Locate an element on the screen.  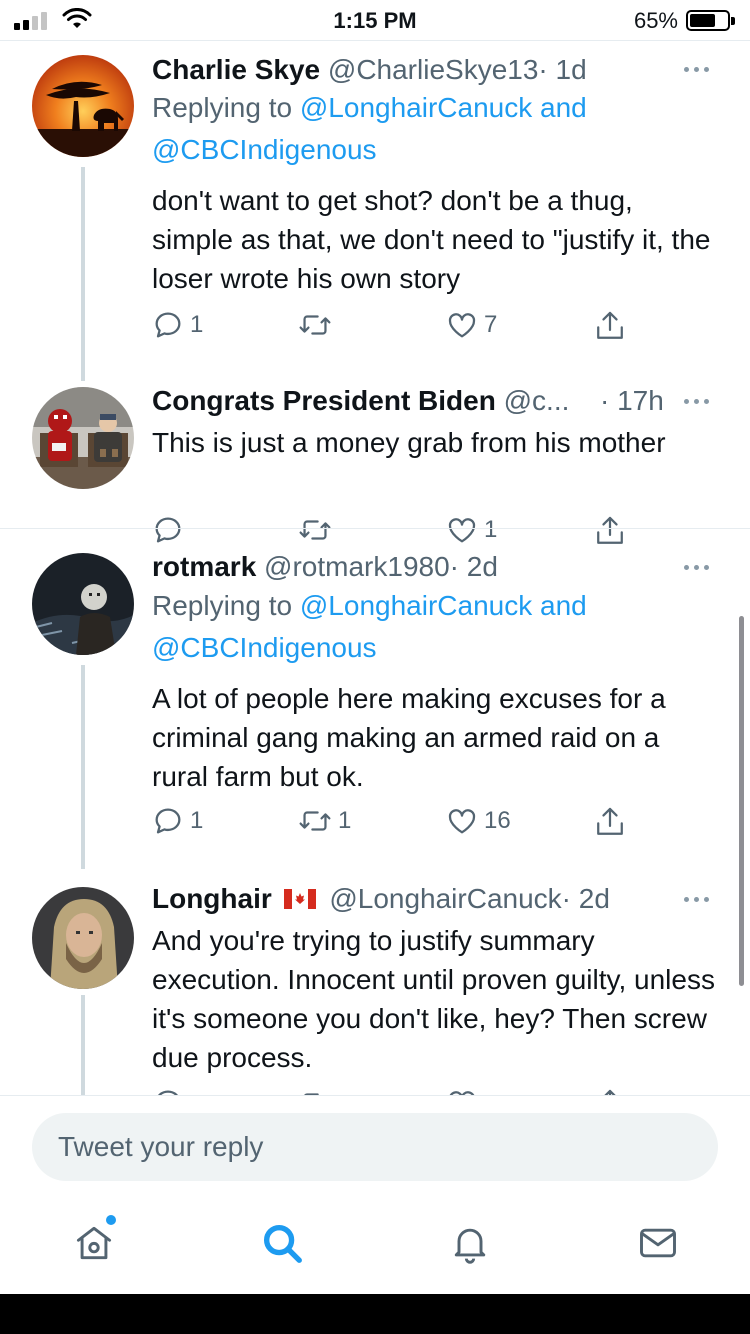
like-button: 16 is located at coordinates (478, 821).